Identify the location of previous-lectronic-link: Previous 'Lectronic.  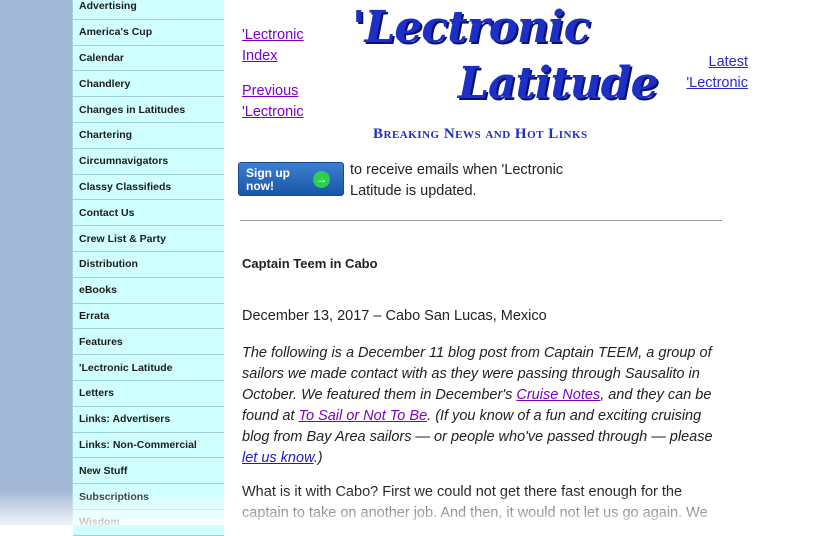
(282, 102).